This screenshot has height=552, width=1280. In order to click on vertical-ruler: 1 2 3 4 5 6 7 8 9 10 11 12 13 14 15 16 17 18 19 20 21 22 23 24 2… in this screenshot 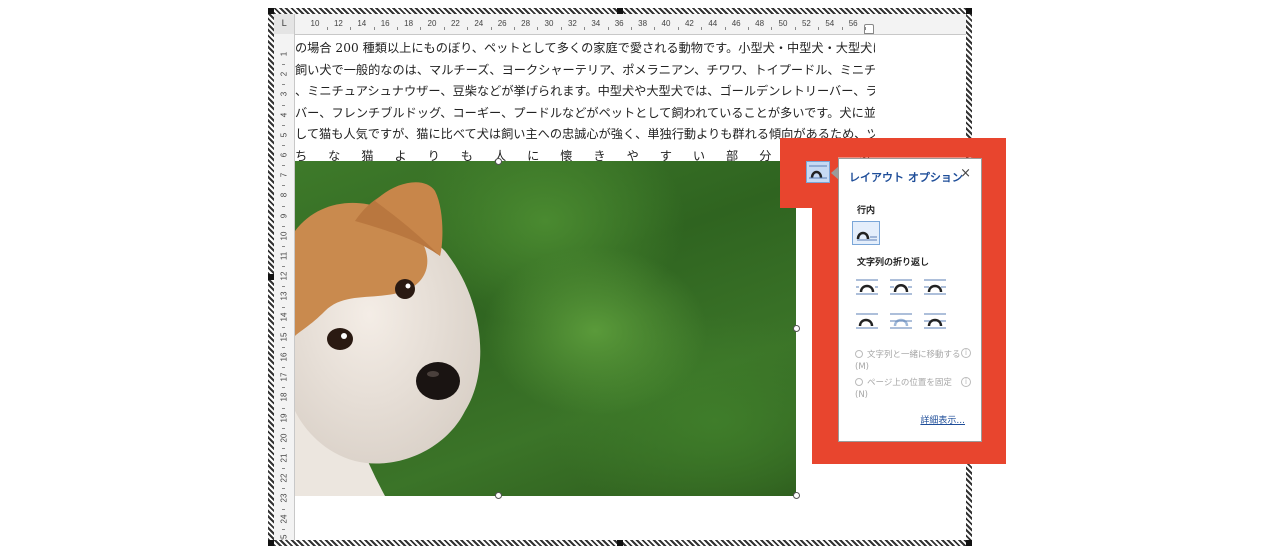, I will do `click(284, 287)`.